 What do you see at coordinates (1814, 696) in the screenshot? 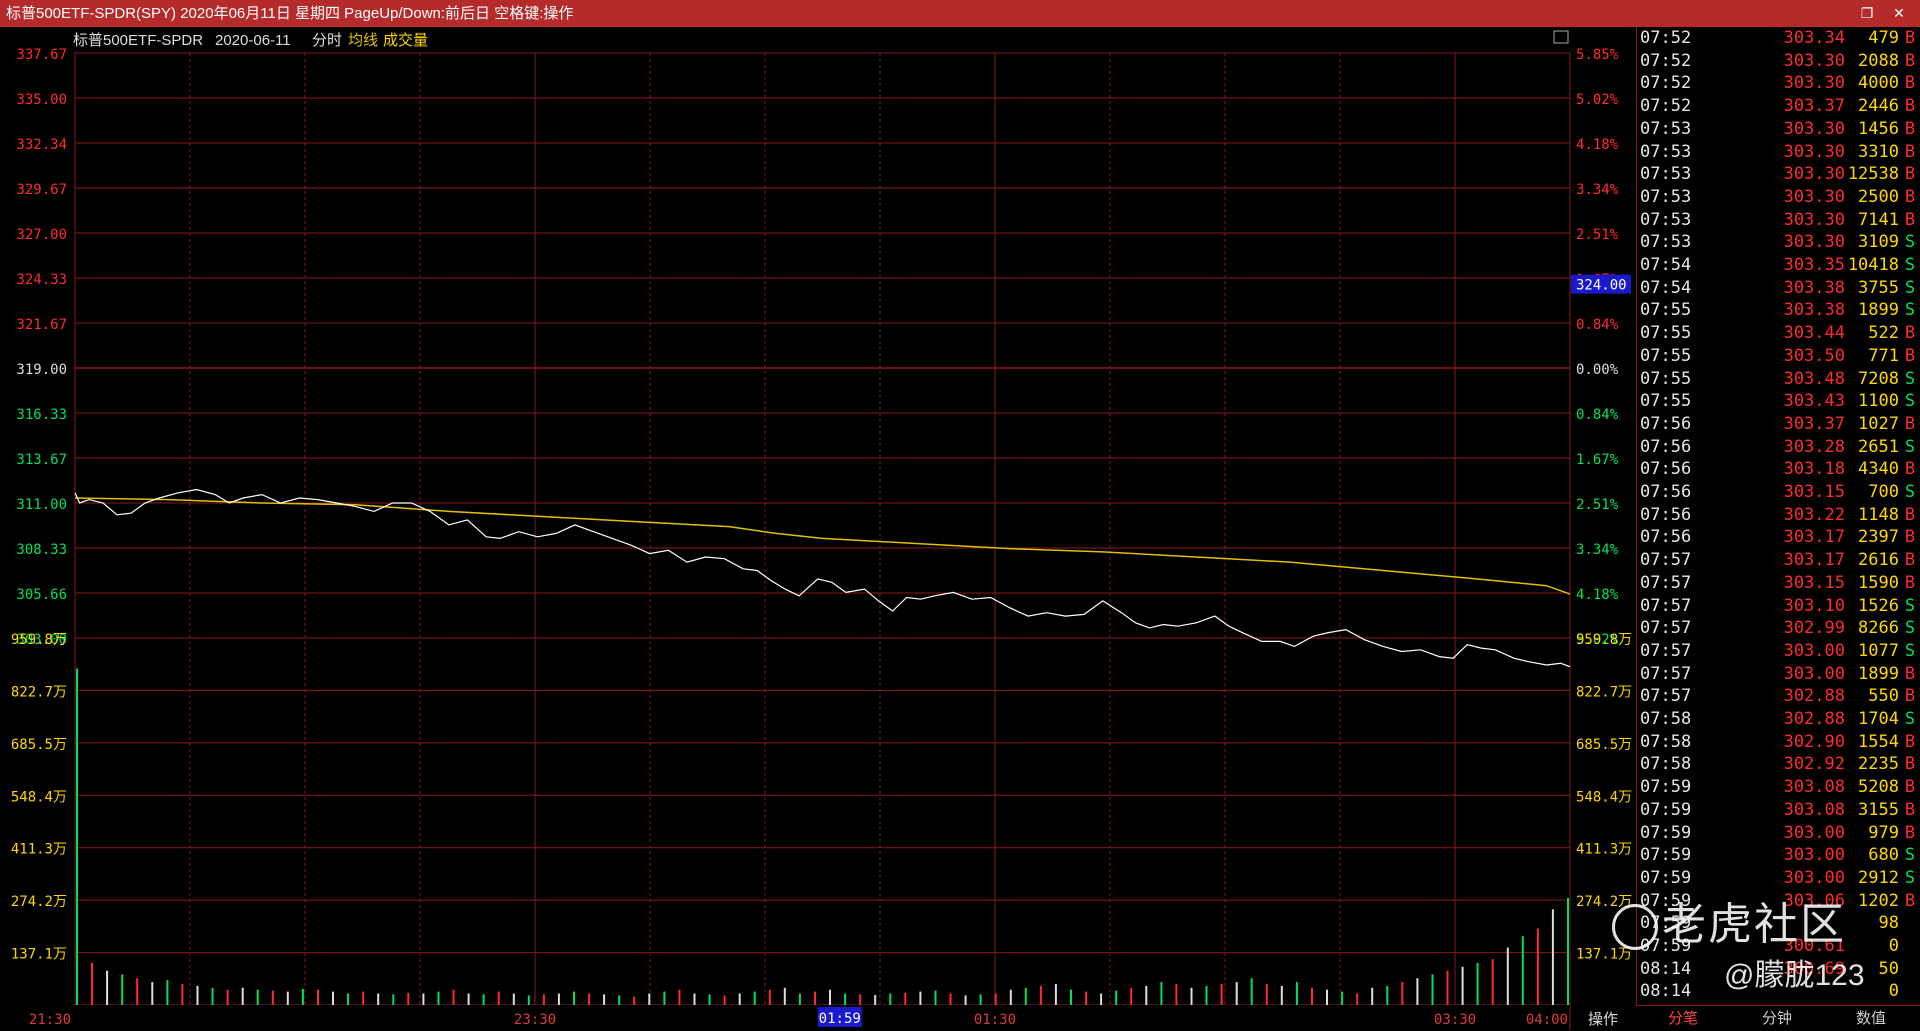
I see `tick-price: 302.88` at bounding box center [1814, 696].